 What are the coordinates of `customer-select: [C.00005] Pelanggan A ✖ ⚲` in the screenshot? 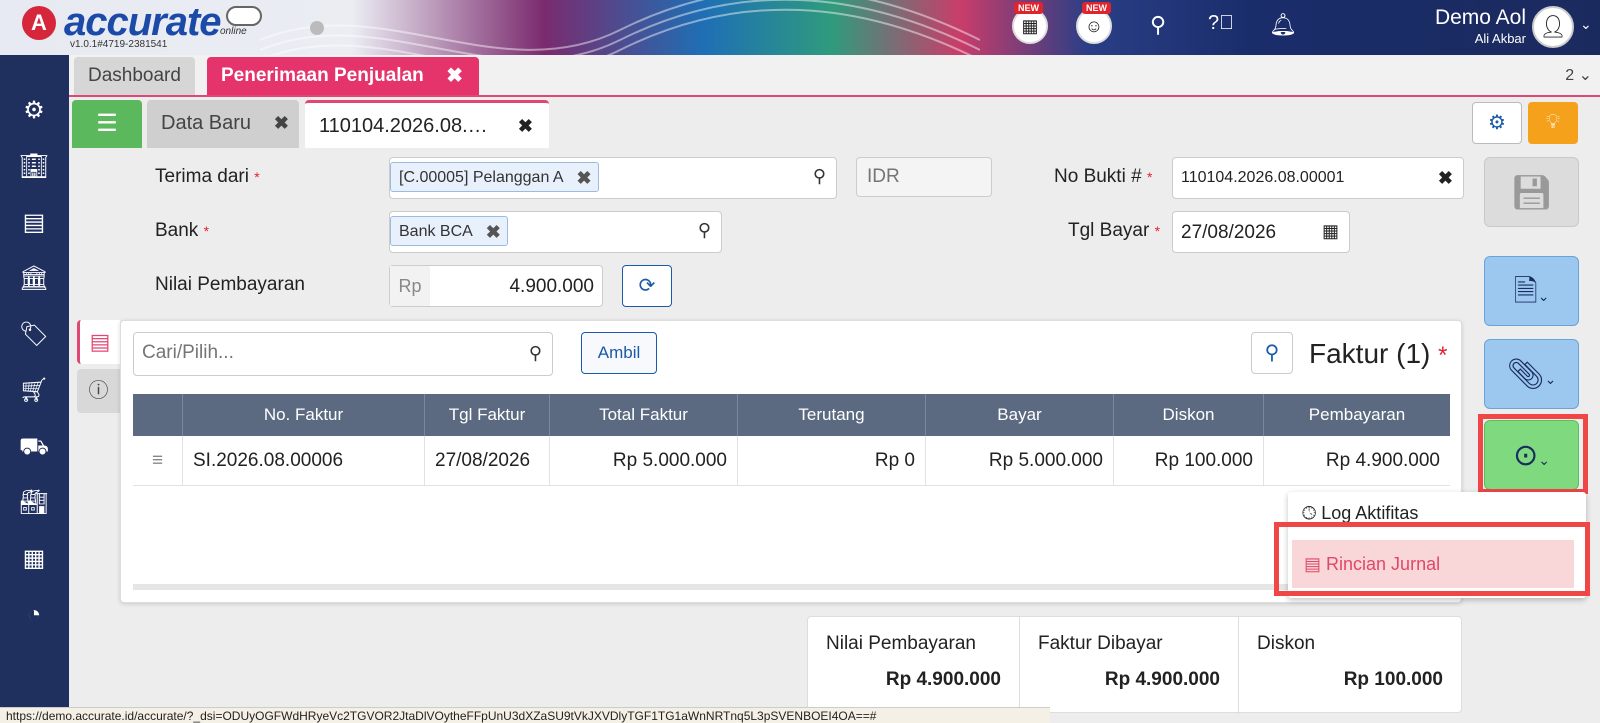 It's located at (613, 178).